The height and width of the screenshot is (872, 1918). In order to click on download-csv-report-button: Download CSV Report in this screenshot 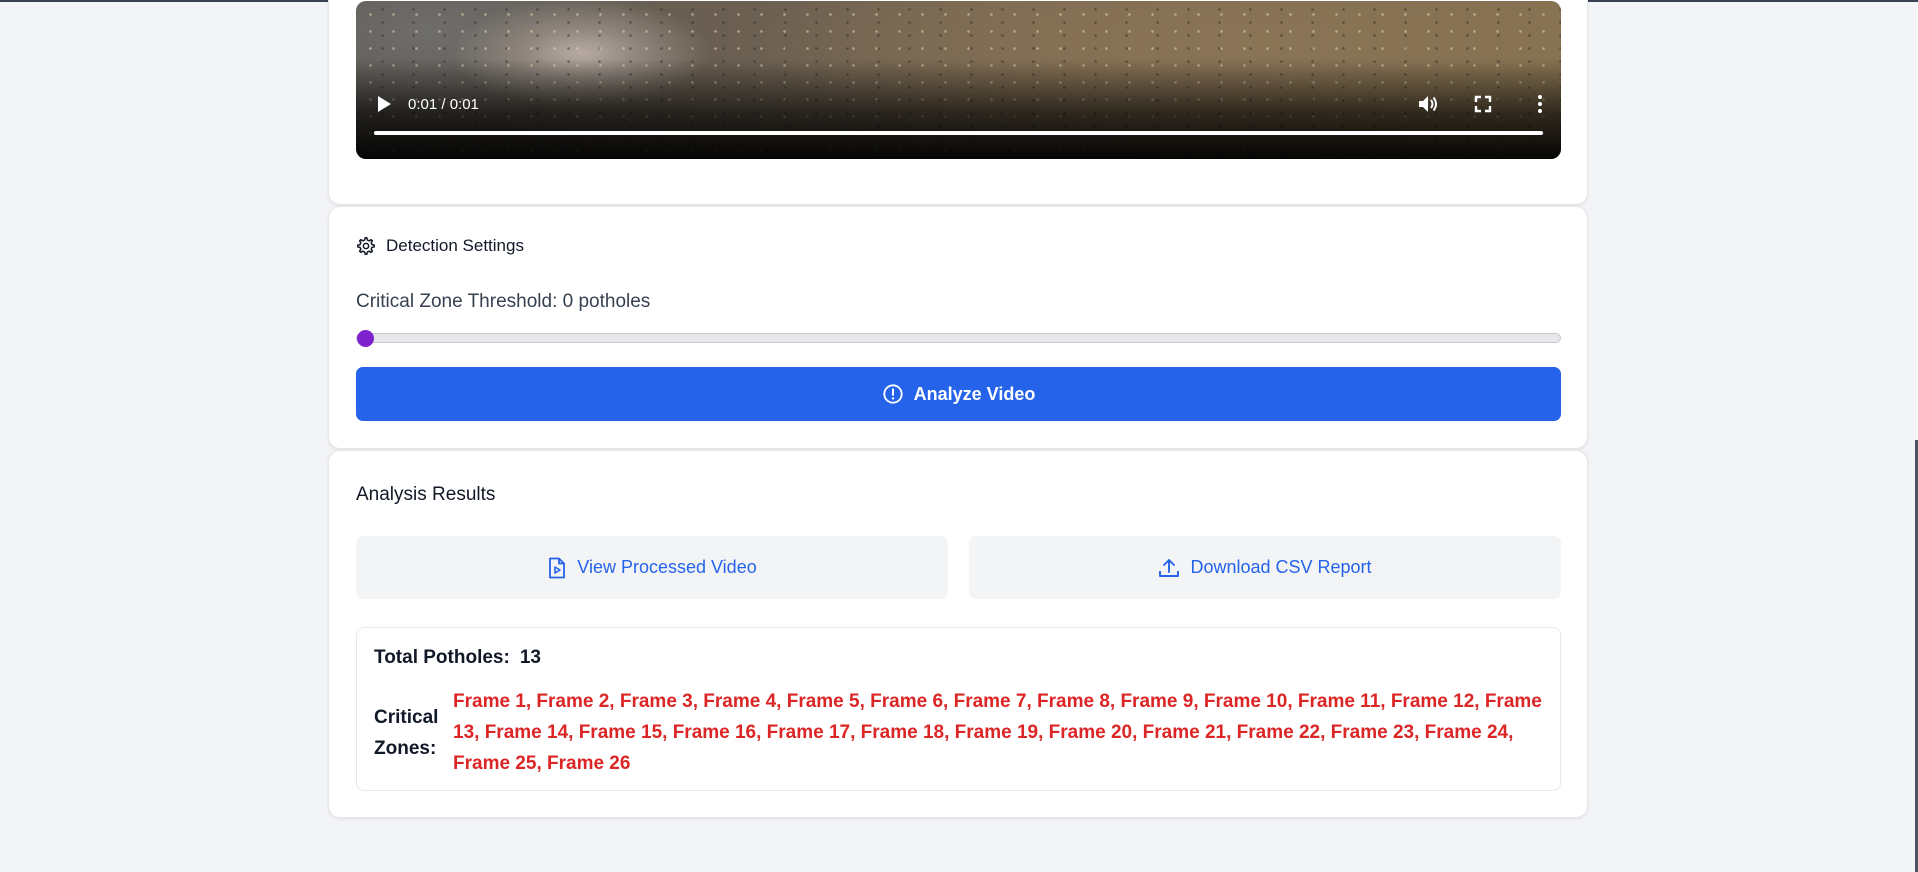, I will do `click(1265, 567)`.